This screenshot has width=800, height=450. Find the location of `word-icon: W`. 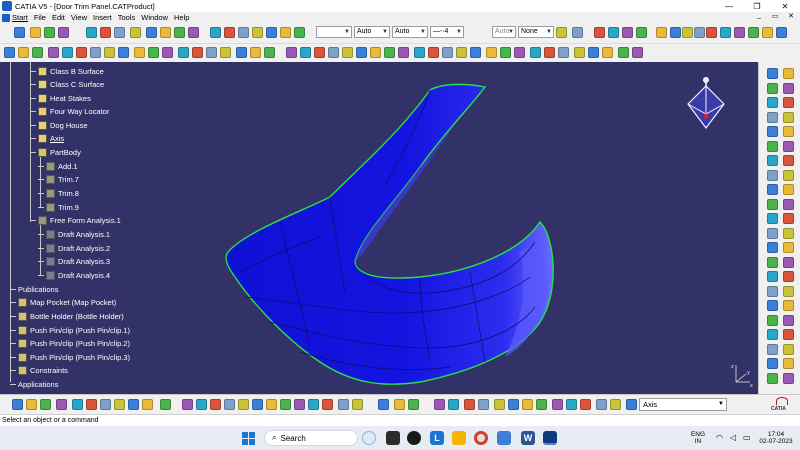

word-icon: W is located at coordinates (528, 438).